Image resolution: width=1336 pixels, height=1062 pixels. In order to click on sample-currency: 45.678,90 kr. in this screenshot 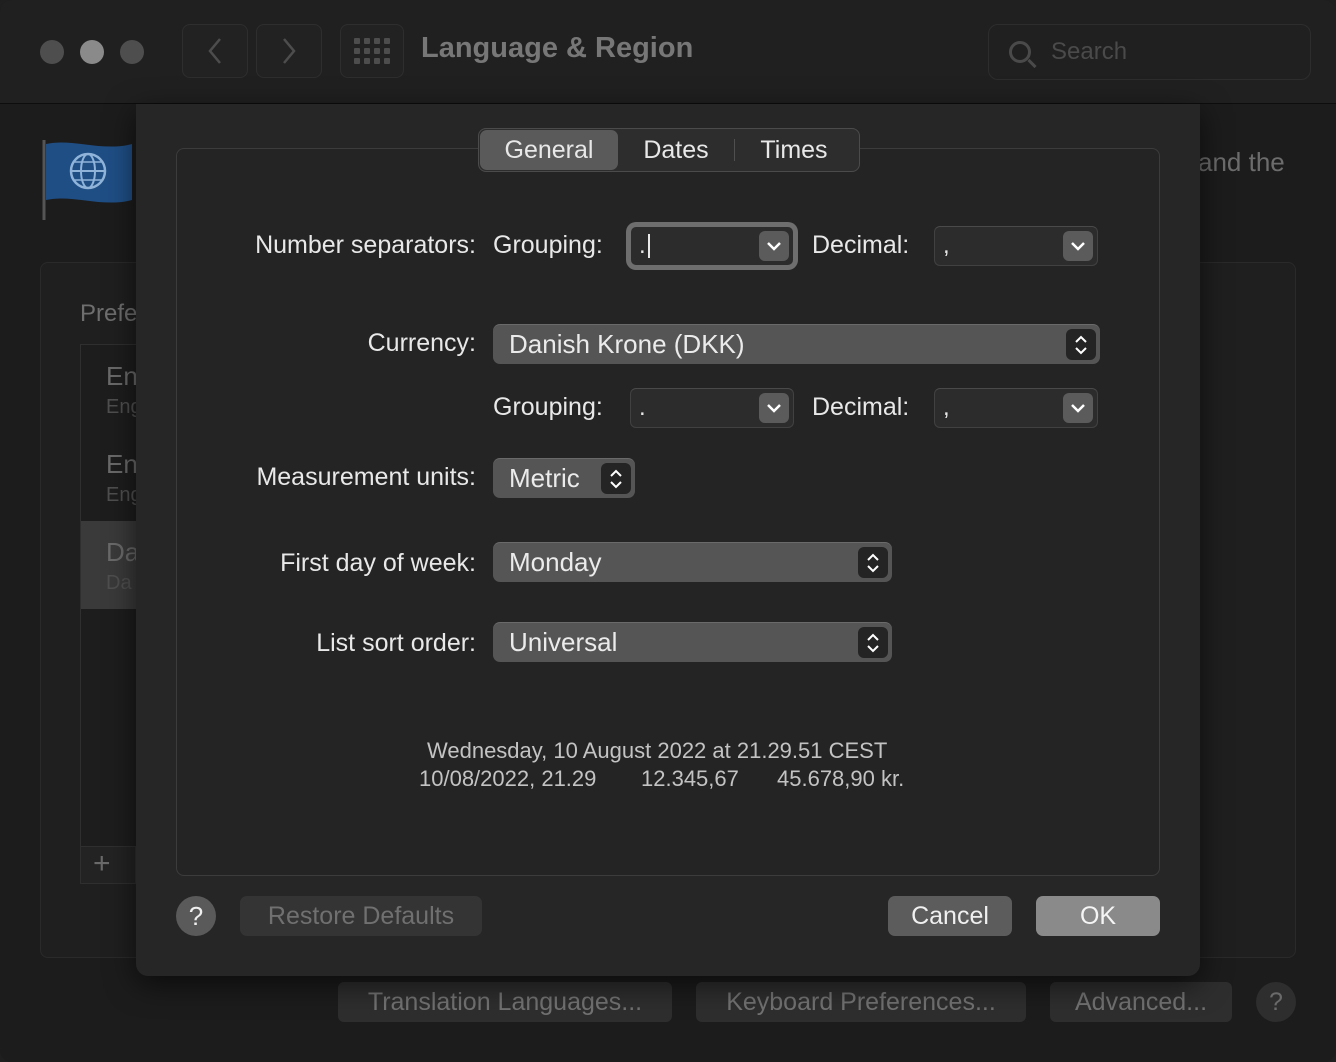, I will do `click(841, 778)`.